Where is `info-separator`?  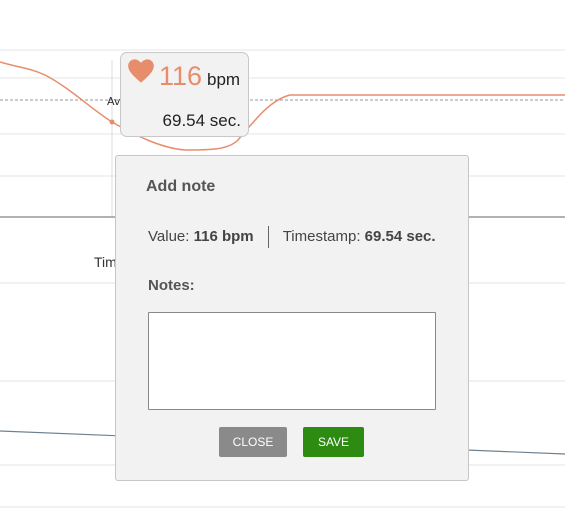 info-separator is located at coordinates (268, 237).